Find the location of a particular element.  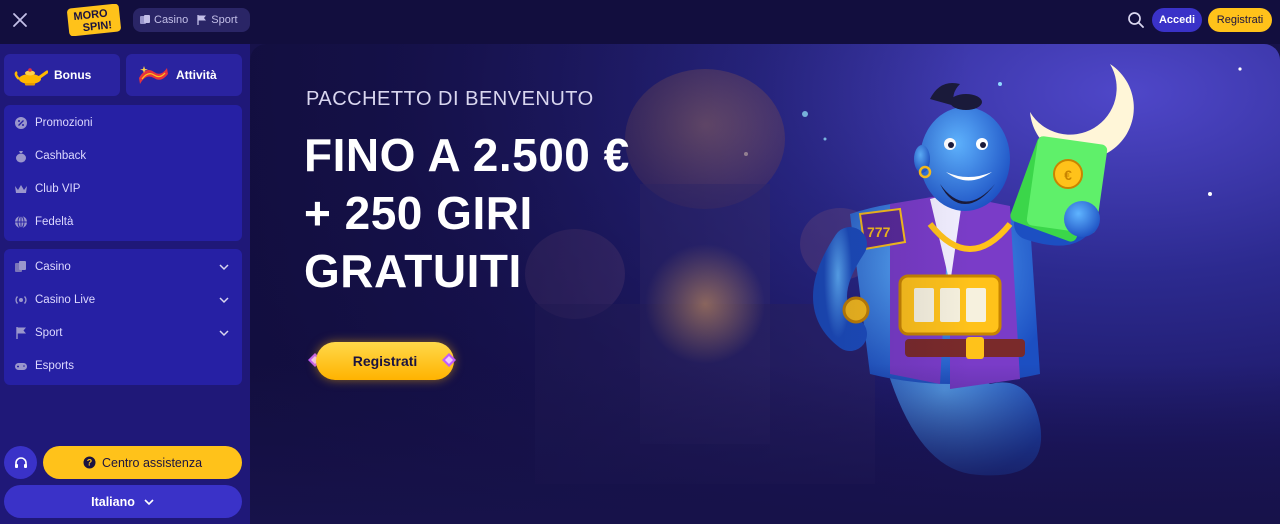

diamond-icon is located at coordinates (449, 360).